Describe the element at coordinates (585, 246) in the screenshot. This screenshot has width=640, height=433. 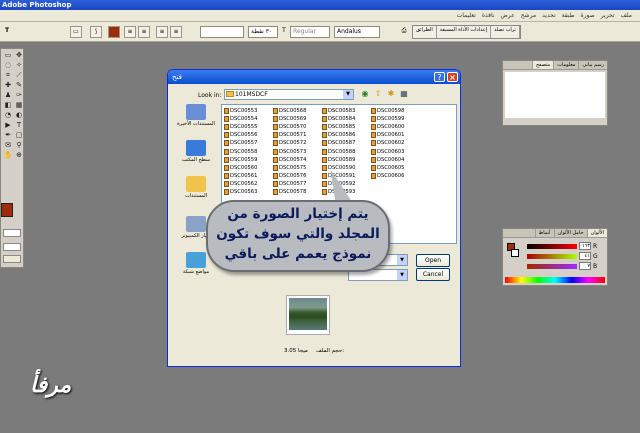
I see `r-value-field: ١٦٣` at that location.